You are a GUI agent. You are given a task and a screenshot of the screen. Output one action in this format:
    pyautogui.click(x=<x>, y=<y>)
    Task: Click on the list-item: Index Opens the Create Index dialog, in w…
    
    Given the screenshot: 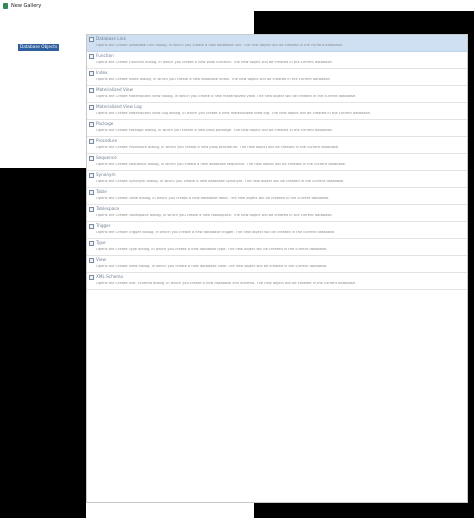 What is the action you would take?
    pyautogui.click(x=277, y=77)
    